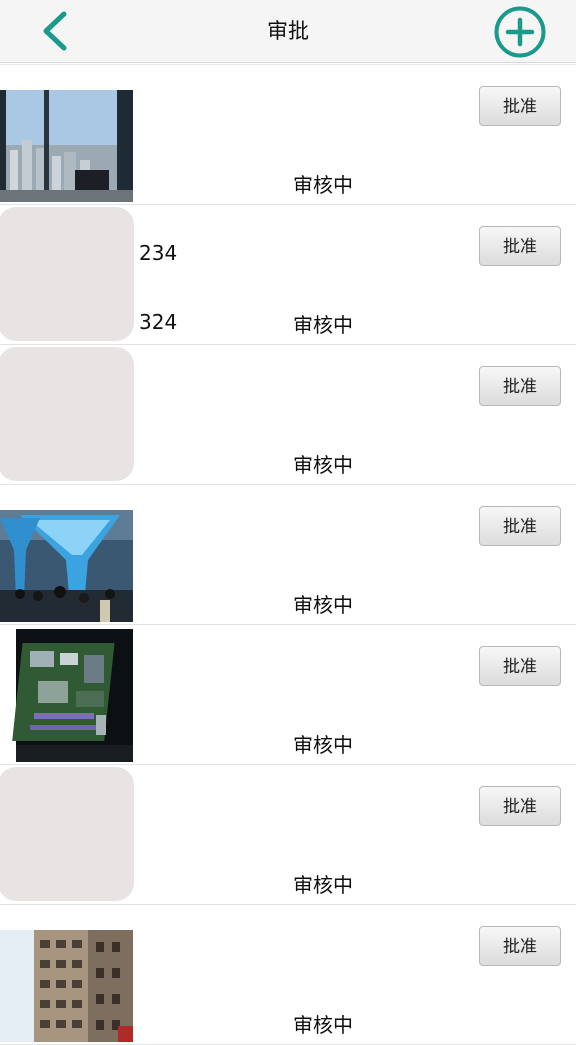  What do you see at coordinates (288, 275) in the screenshot?
I see `list-item: 234 324 审核中 批准` at bounding box center [288, 275].